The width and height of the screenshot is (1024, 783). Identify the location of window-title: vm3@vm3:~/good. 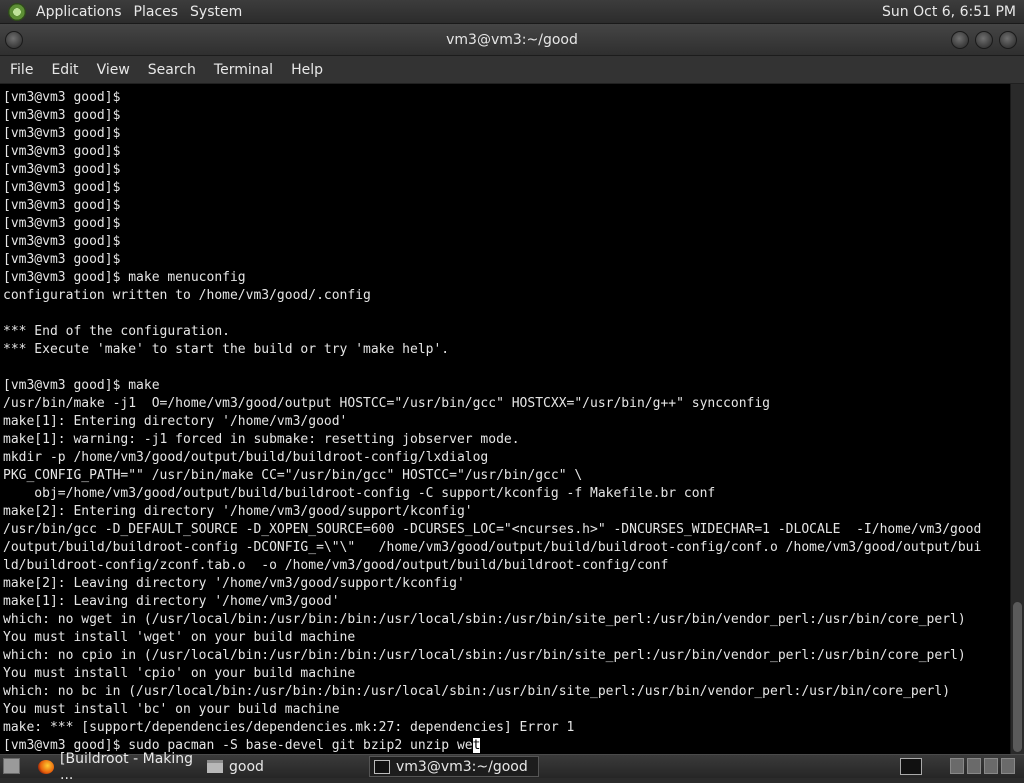
(512, 40).